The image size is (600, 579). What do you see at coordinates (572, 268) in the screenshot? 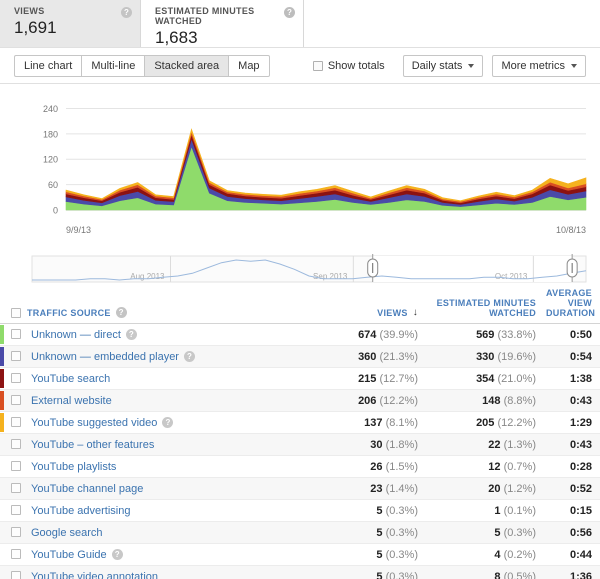
I see `navigator-handle-right` at bounding box center [572, 268].